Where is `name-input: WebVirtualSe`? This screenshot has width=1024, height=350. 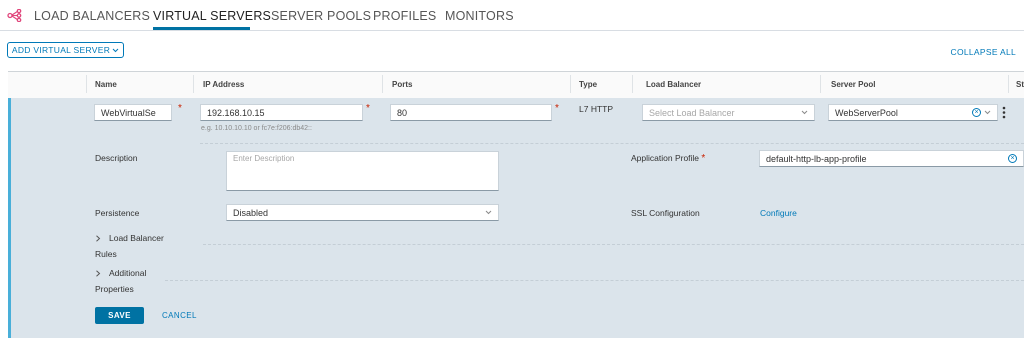
name-input: WebVirtualSe is located at coordinates (133, 112).